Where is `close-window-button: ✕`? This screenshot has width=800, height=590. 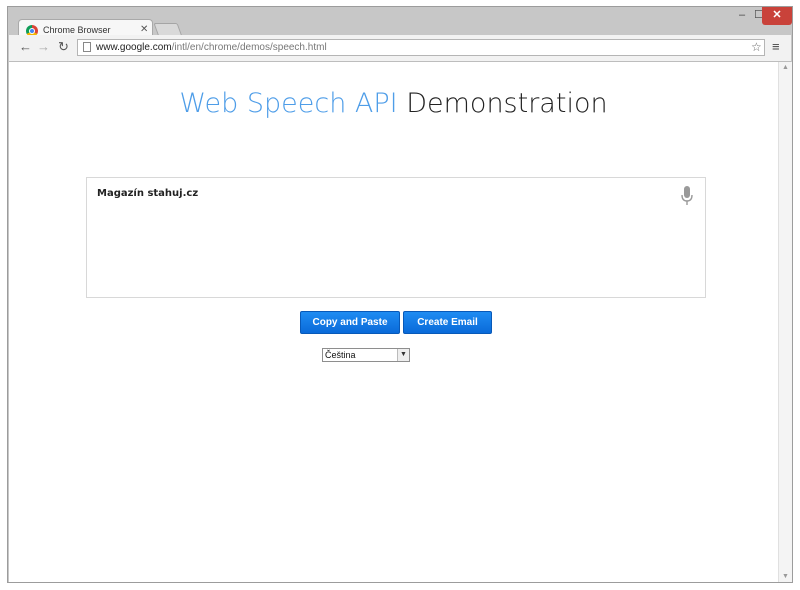 close-window-button: ✕ is located at coordinates (777, 16).